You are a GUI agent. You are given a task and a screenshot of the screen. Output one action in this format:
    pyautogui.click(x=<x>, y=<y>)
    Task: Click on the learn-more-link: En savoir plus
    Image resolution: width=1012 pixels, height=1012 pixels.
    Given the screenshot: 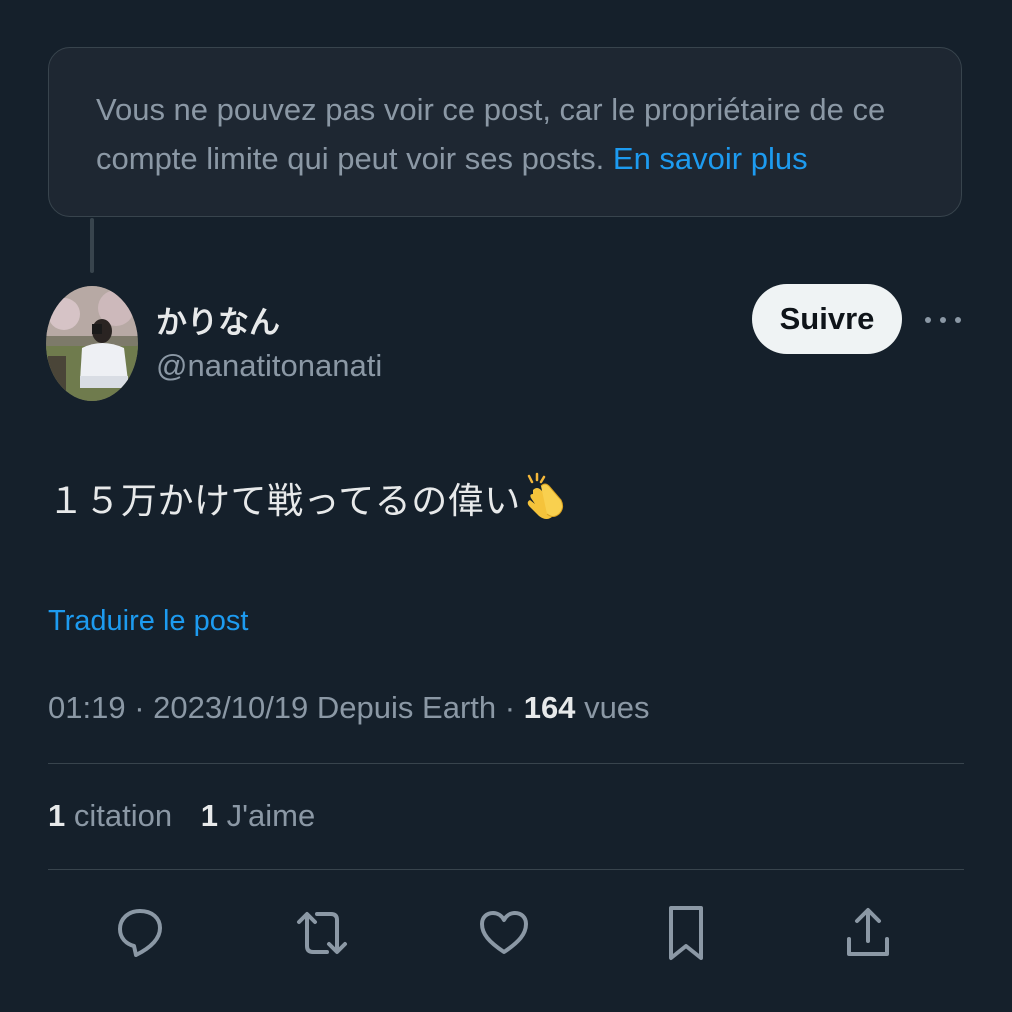 What is the action you would take?
    pyautogui.click(x=710, y=158)
    